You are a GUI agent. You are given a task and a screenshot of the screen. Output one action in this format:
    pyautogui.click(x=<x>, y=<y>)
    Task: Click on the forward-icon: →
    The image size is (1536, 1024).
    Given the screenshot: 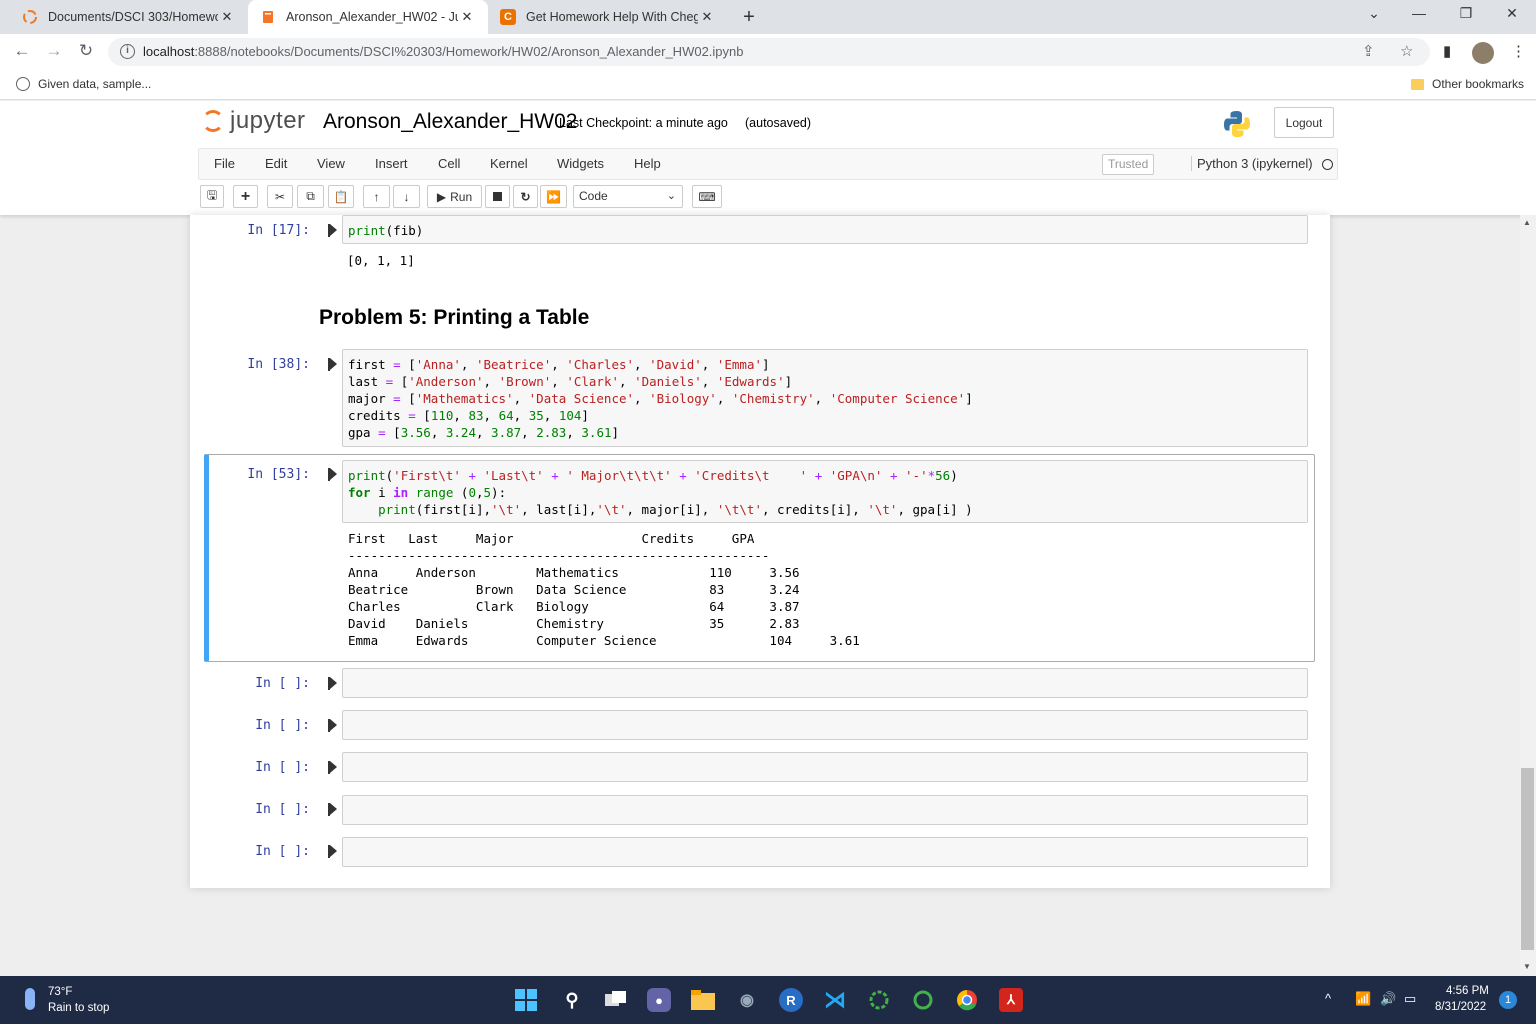 What is the action you would take?
    pyautogui.click(x=54, y=51)
    